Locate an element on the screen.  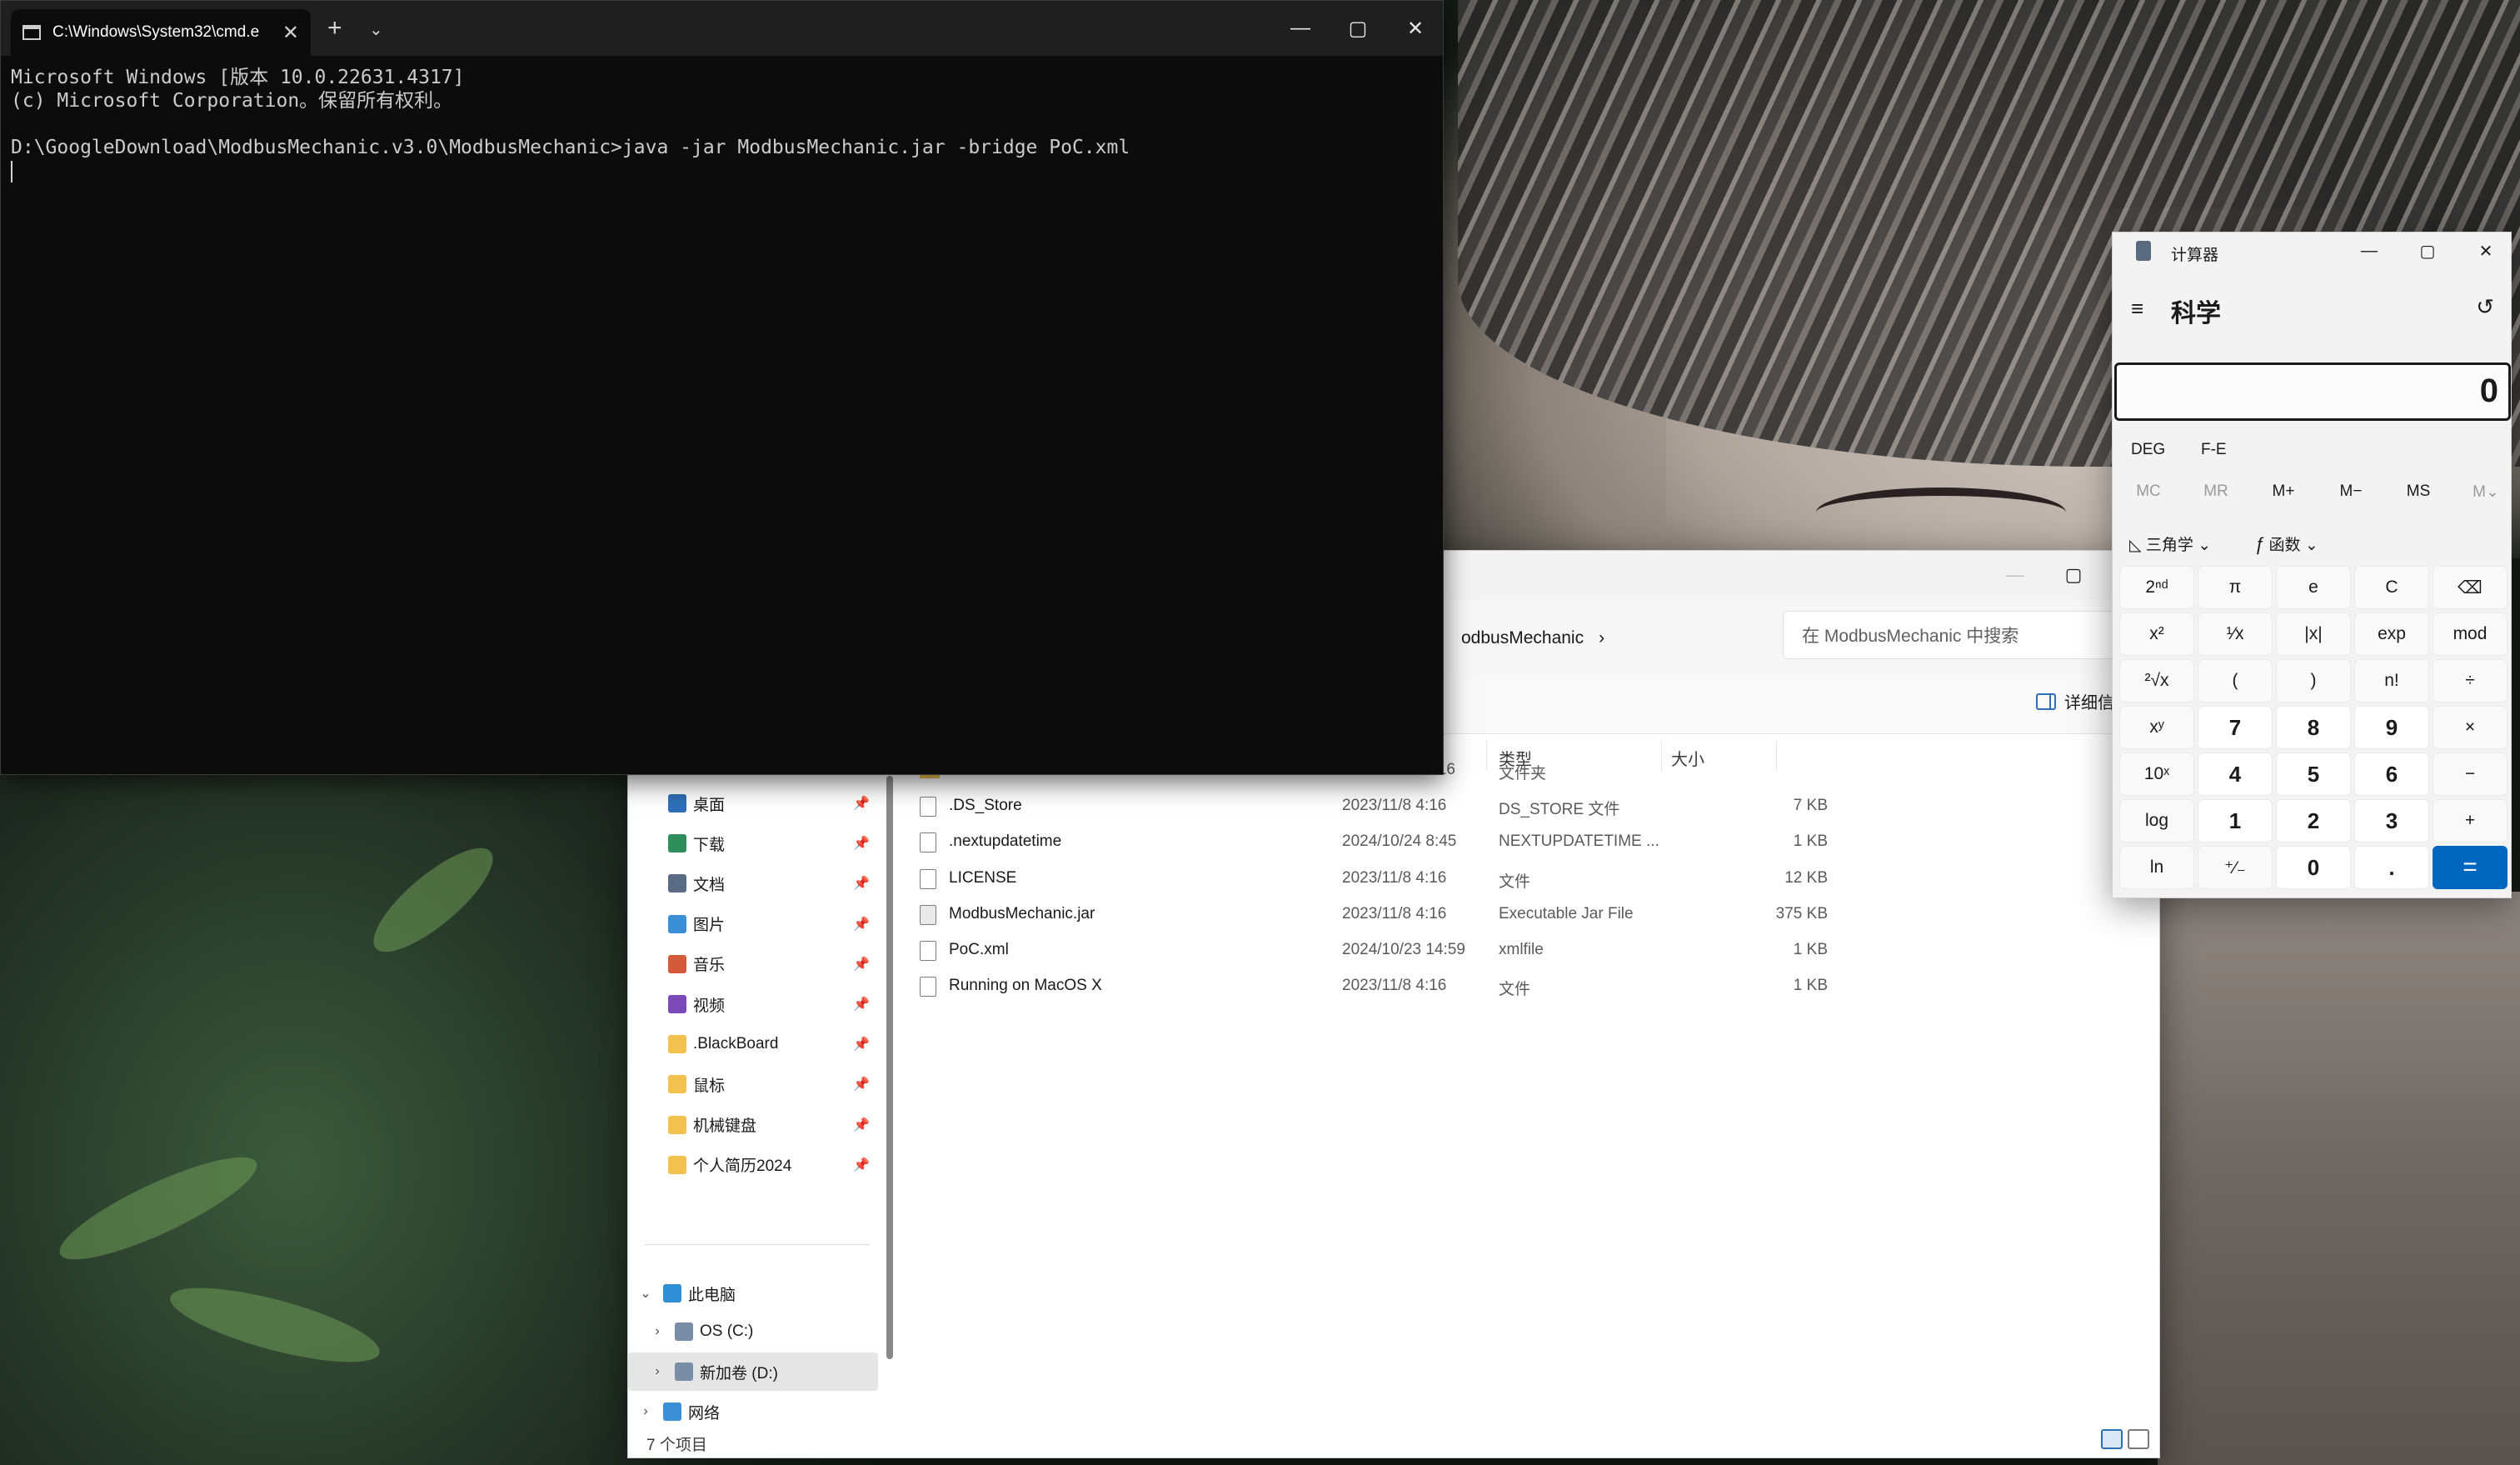
operator-button: ¹⁄x is located at coordinates (2235, 634).